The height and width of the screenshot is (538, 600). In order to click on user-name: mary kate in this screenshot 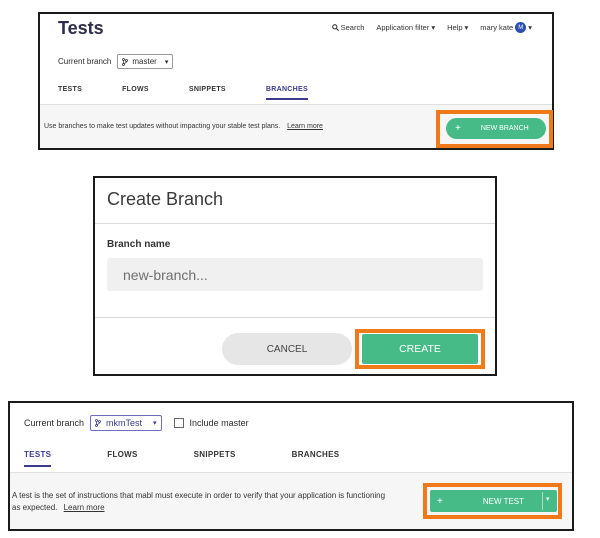, I will do `click(497, 27)`.